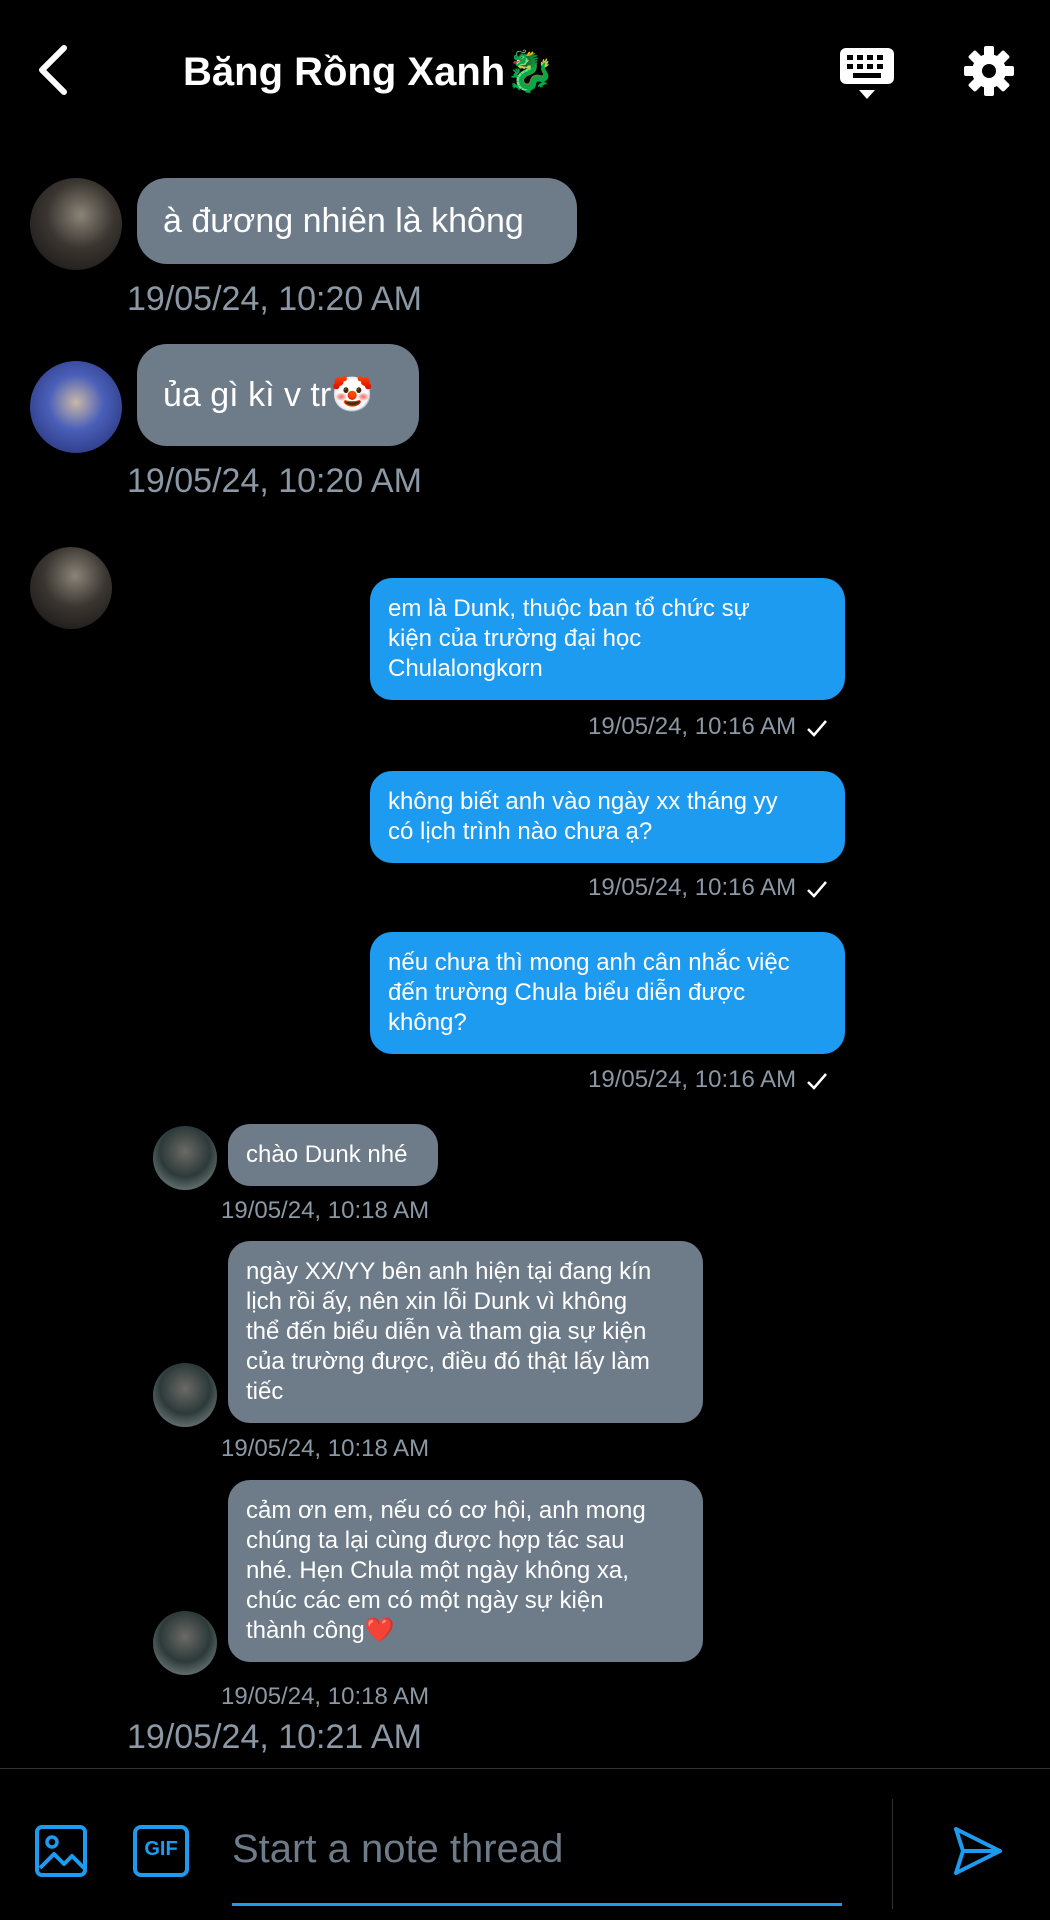  What do you see at coordinates (333, 1155) in the screenshot?
I see `message-bubble: chào Dunk nhé` at bounding box center [333, 1155].